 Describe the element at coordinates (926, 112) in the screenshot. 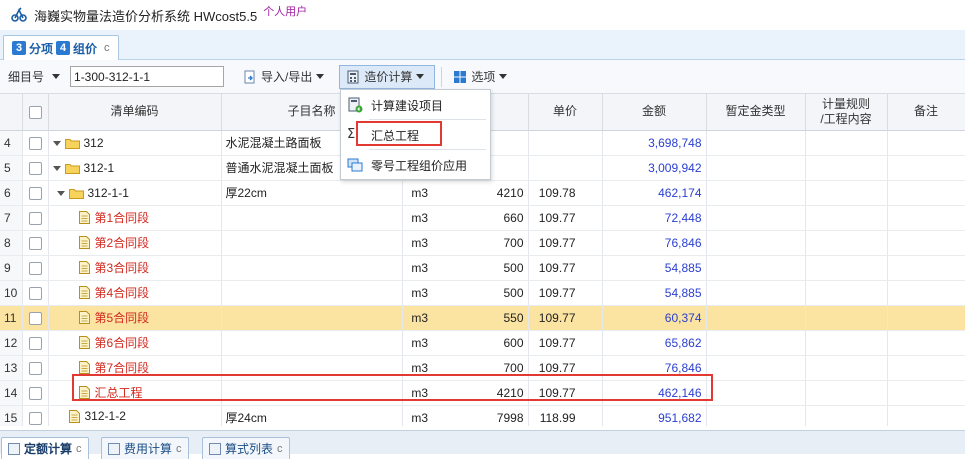

I see `header-remark: 备注` at that location.